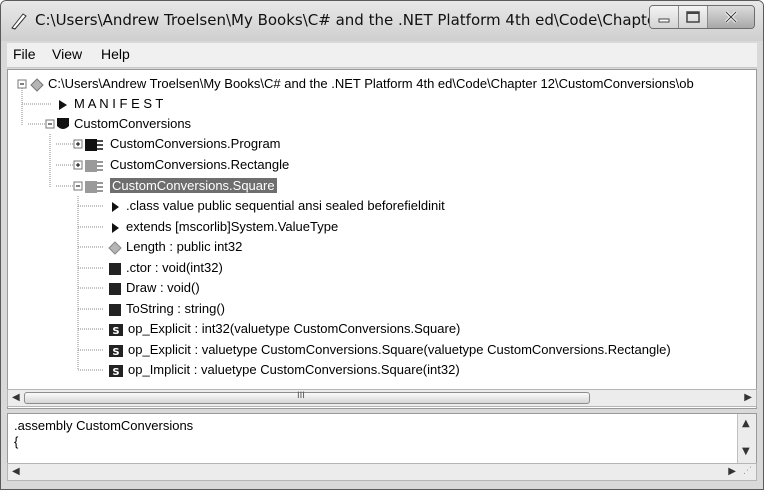 This screenshot has width=764, height=490. I want to click on tree-member-row: extends [mscorlib]System.ValueType, so click(223, 227).